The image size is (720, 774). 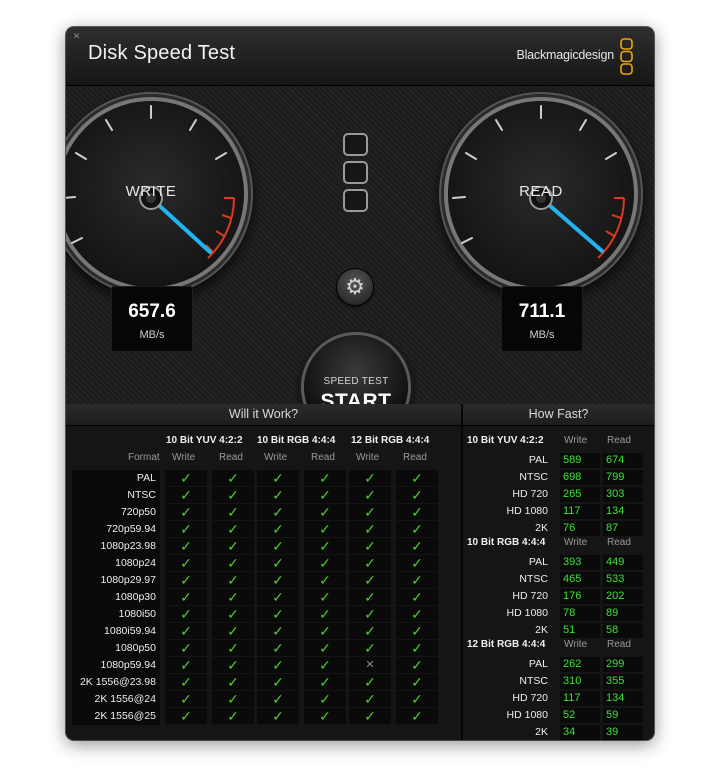 I want to click on how-fast-group-header: 10 Bit YUV 4:2:2, so click(x=505, y=440).